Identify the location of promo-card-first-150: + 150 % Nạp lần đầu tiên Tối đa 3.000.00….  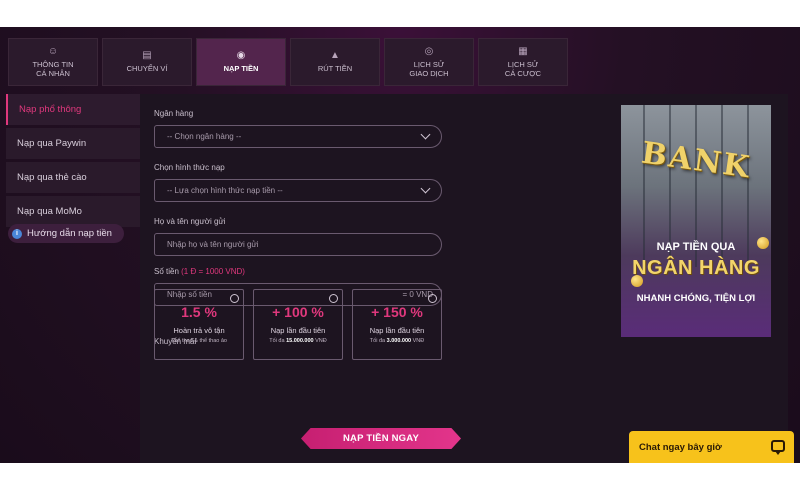
(397, 324).